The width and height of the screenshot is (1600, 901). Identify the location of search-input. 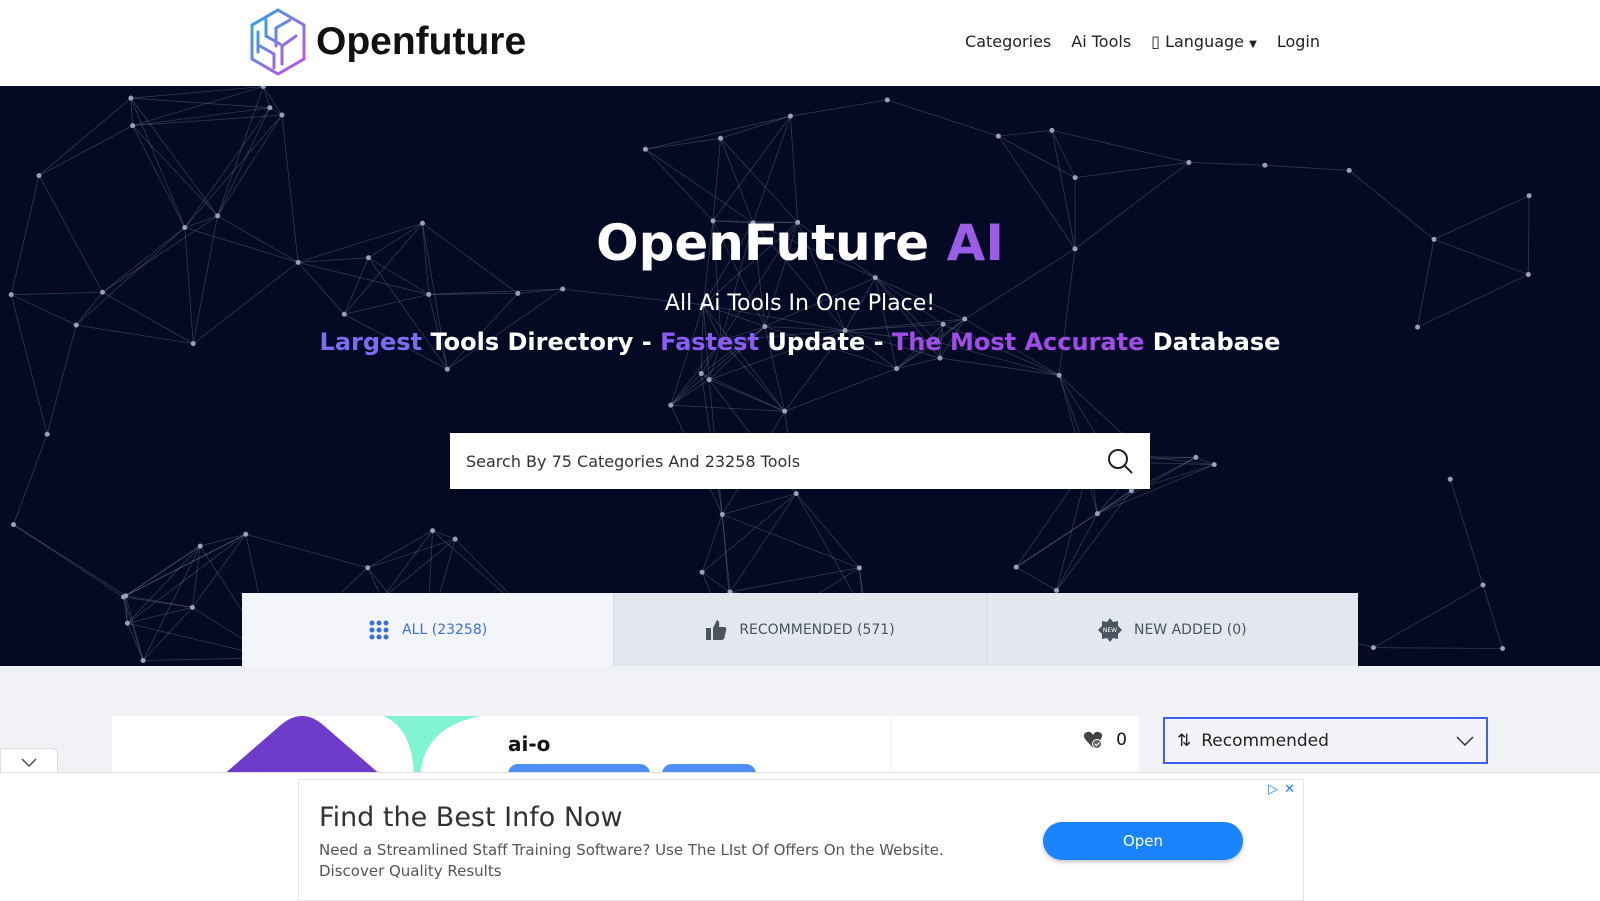
(786, 461).